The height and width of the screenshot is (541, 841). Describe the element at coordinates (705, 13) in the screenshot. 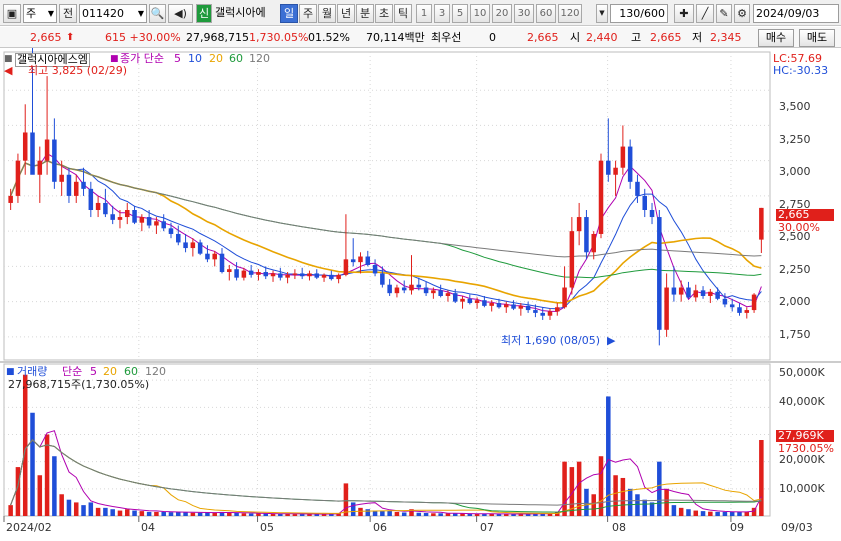

I see `draw-line-icon: ╱` at that location.